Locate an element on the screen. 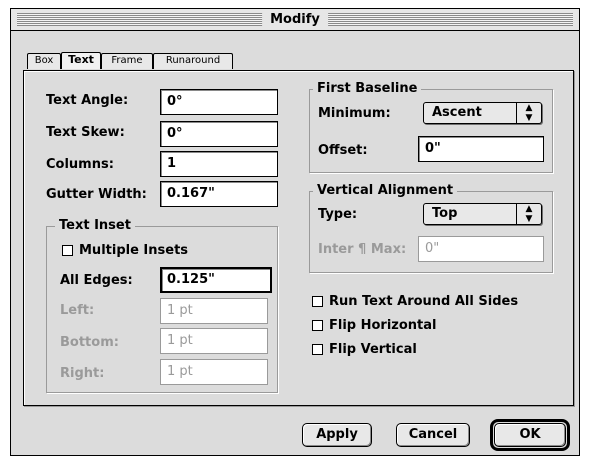 Image resolution: width=590 pixels, height=464 pixels. run-text-around-checkbox: Run Text Around All Sides is located at coordinates (427, 302).